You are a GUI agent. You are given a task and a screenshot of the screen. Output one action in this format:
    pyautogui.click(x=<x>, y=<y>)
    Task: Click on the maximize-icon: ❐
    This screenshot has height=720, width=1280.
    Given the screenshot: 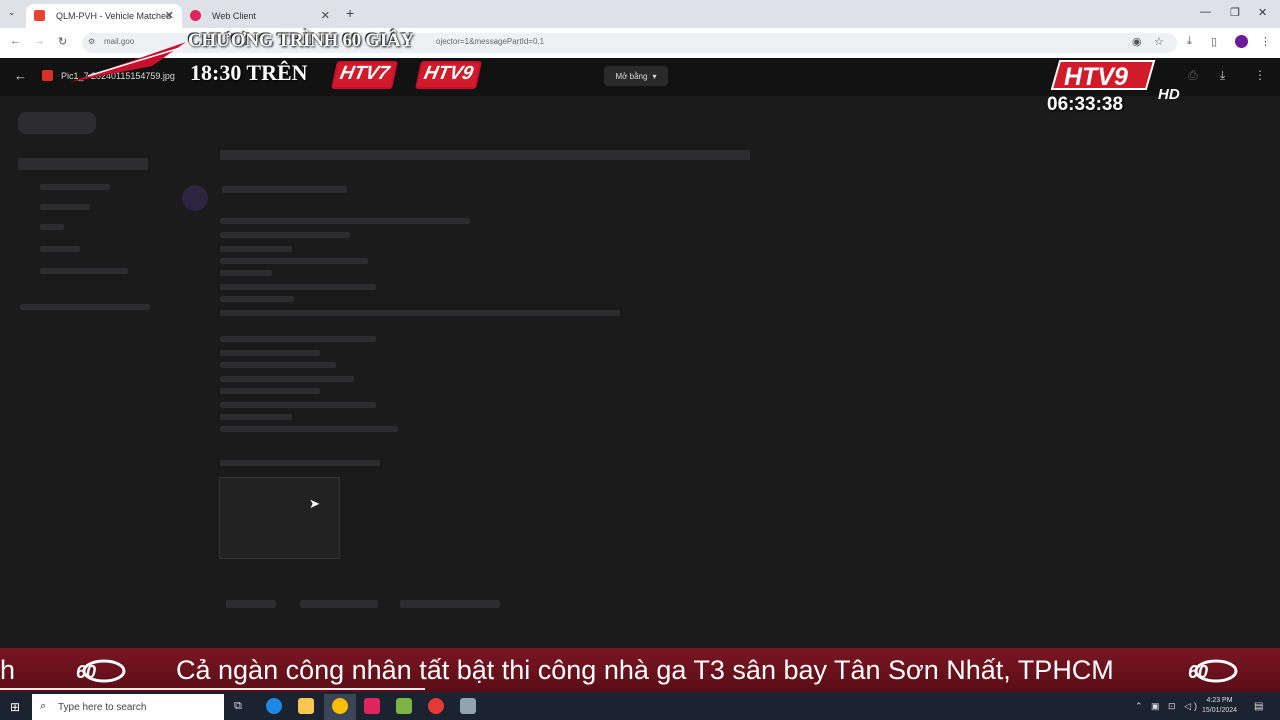 What is the action you would take?
    pyautogui.click(x=1235, y=12)
    